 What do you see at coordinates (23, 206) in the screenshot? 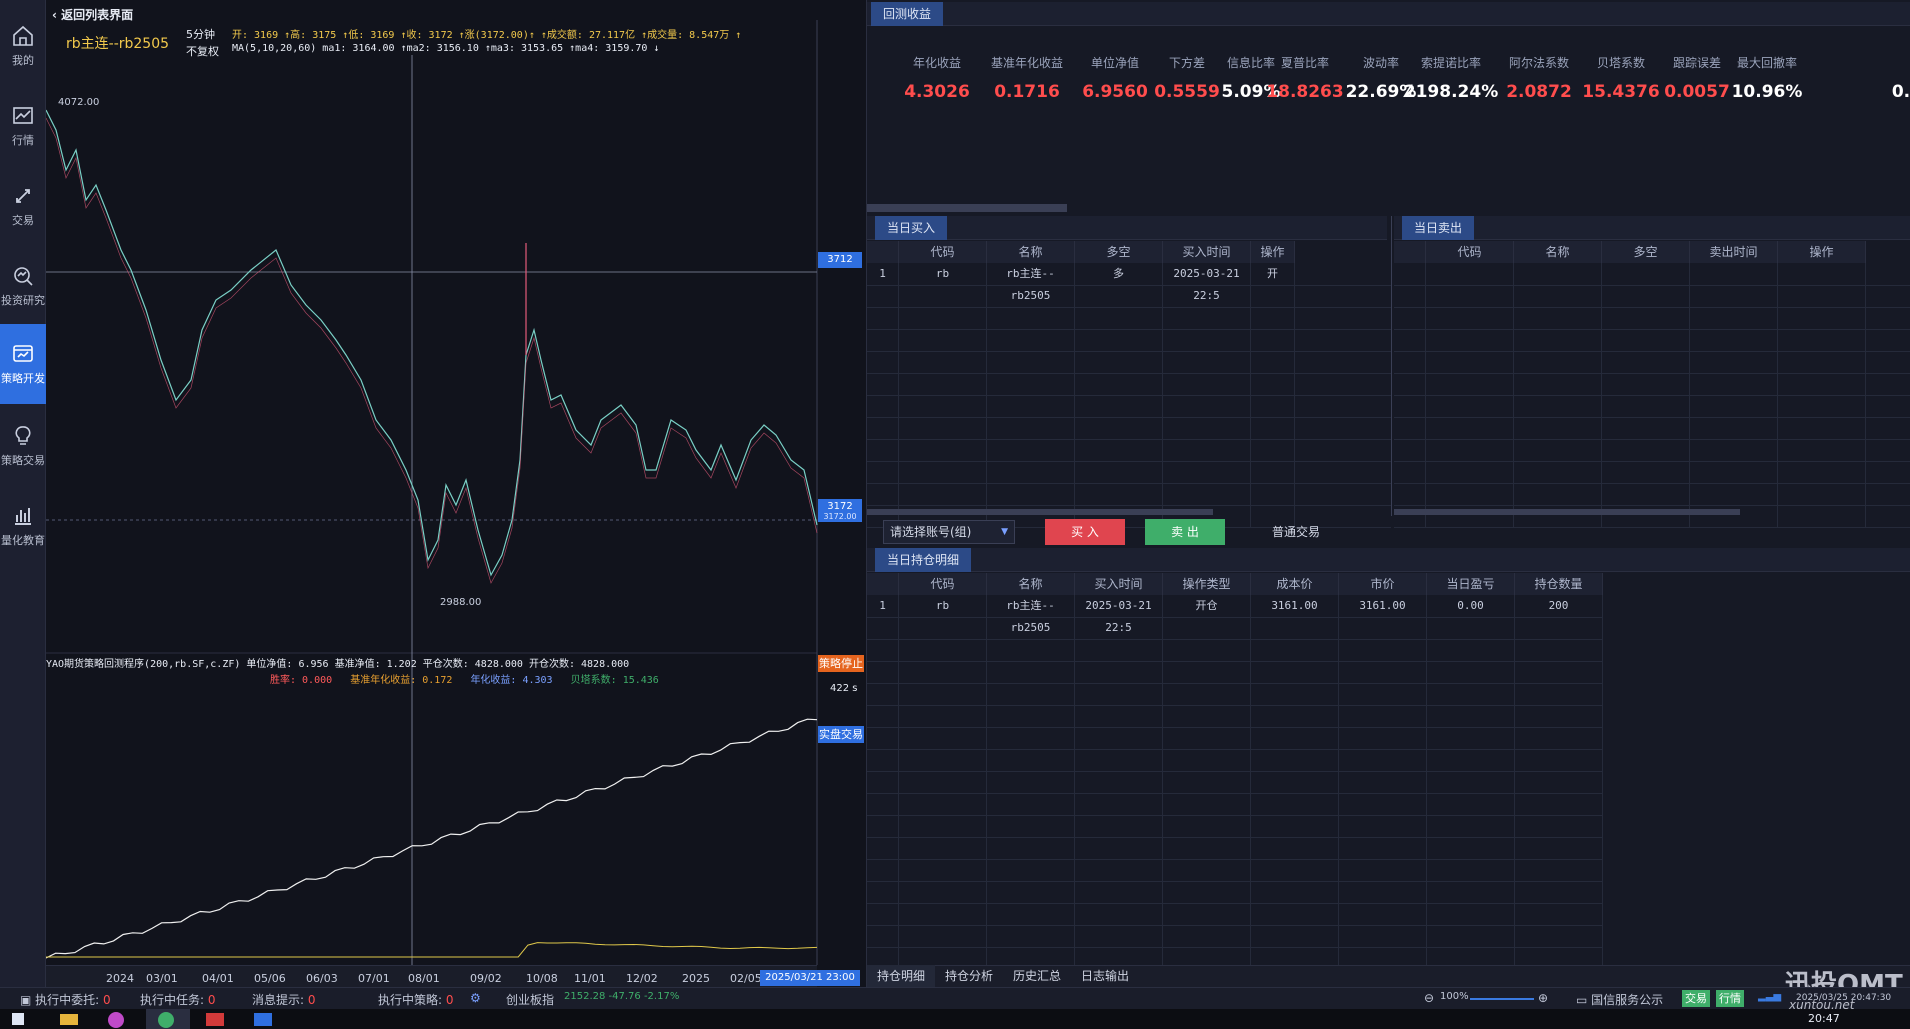
I see `sidebar-item-trade: 交易` at bounding box center [23, 206].